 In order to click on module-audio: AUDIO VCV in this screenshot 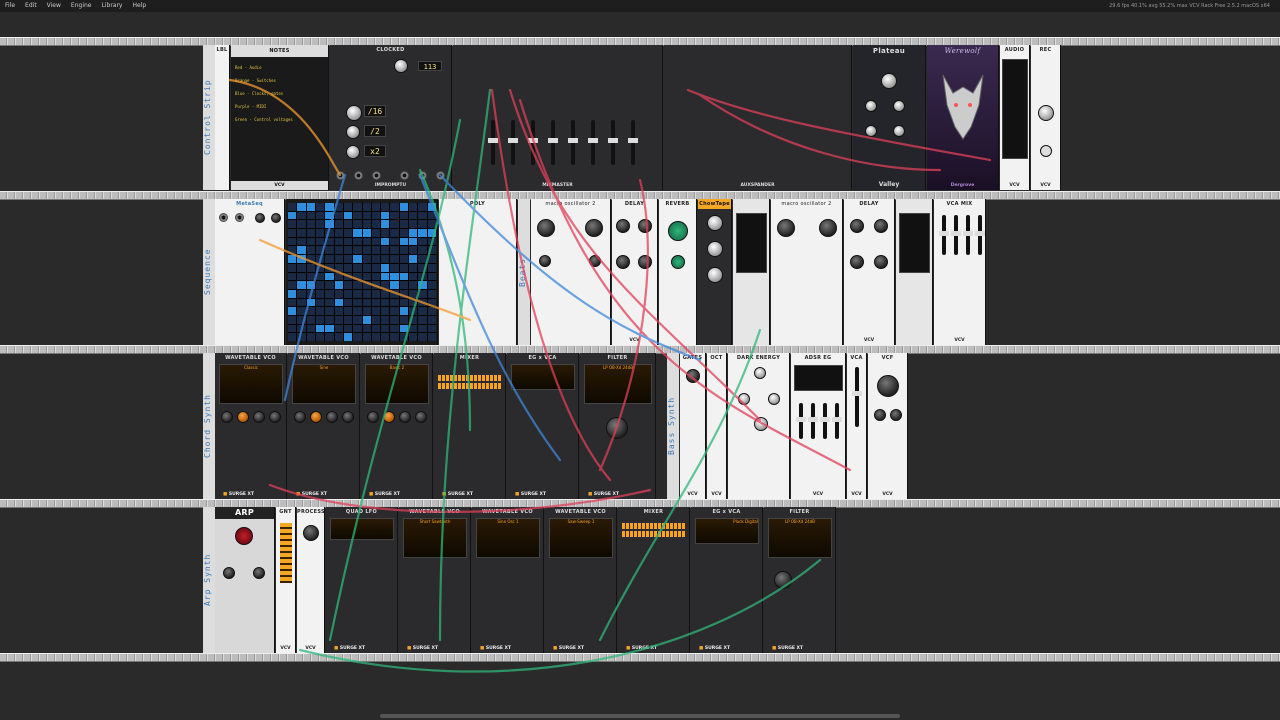, I will do `click(1015, 117)`.